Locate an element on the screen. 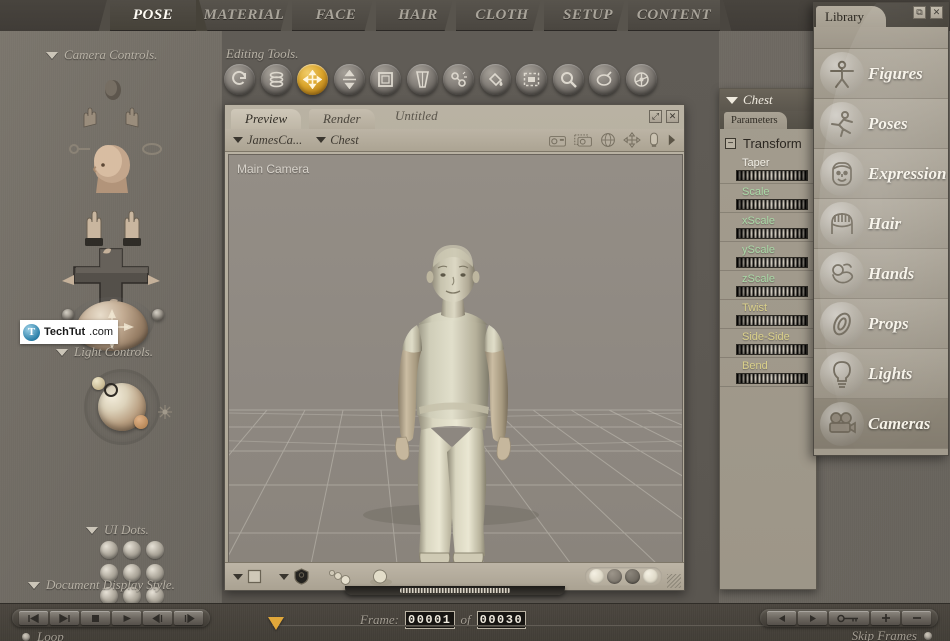  timeline-playhead is located at coordinates (276, 623).